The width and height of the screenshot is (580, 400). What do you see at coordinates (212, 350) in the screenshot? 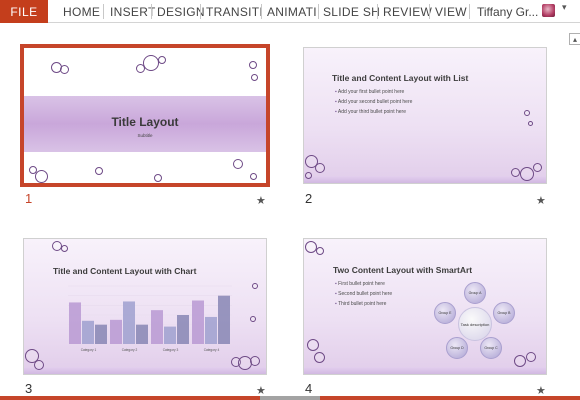
I see `chart-category-label: Category 4` at bounding box center [212, 350].